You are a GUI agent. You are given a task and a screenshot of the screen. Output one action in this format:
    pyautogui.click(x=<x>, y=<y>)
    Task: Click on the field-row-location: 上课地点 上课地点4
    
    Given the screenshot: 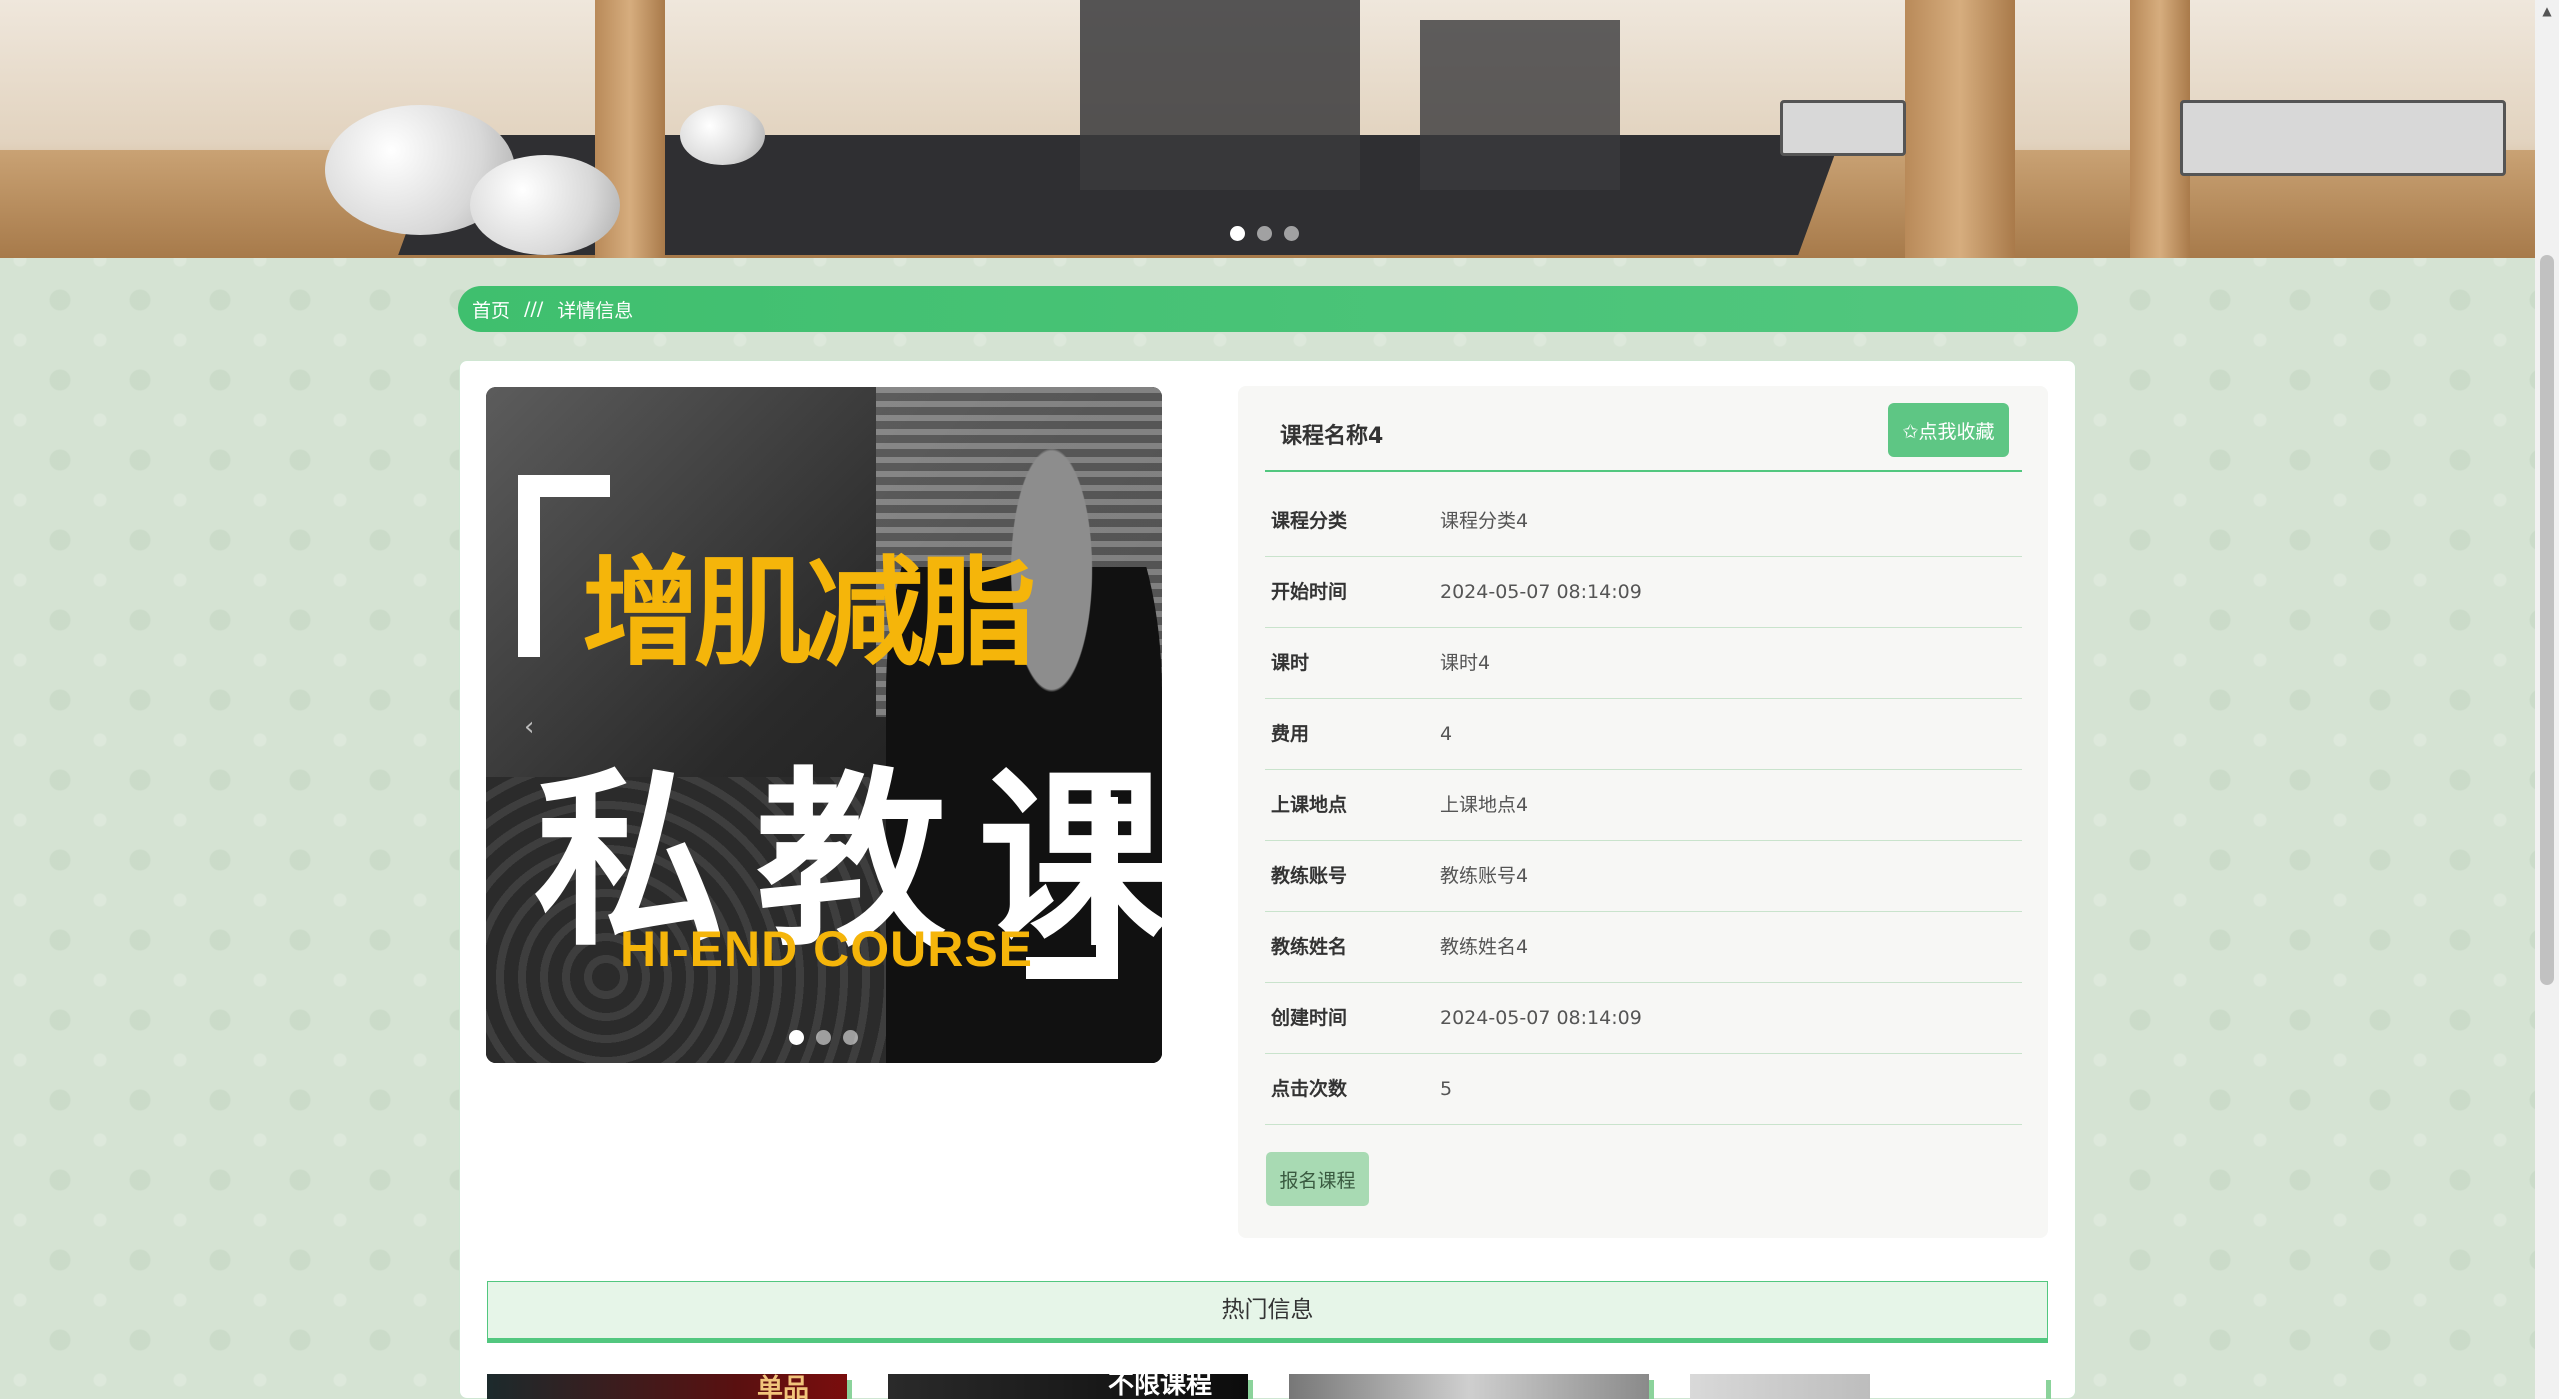 What is the action you would take?
    pyautogui.click(x=1643, y=805)
    